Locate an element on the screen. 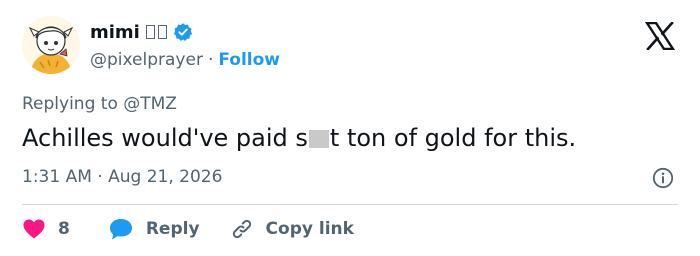 This screenshot has height=256, width=700. handle-row: @pixelprayer · Follow is located at coordinates (185, 60).